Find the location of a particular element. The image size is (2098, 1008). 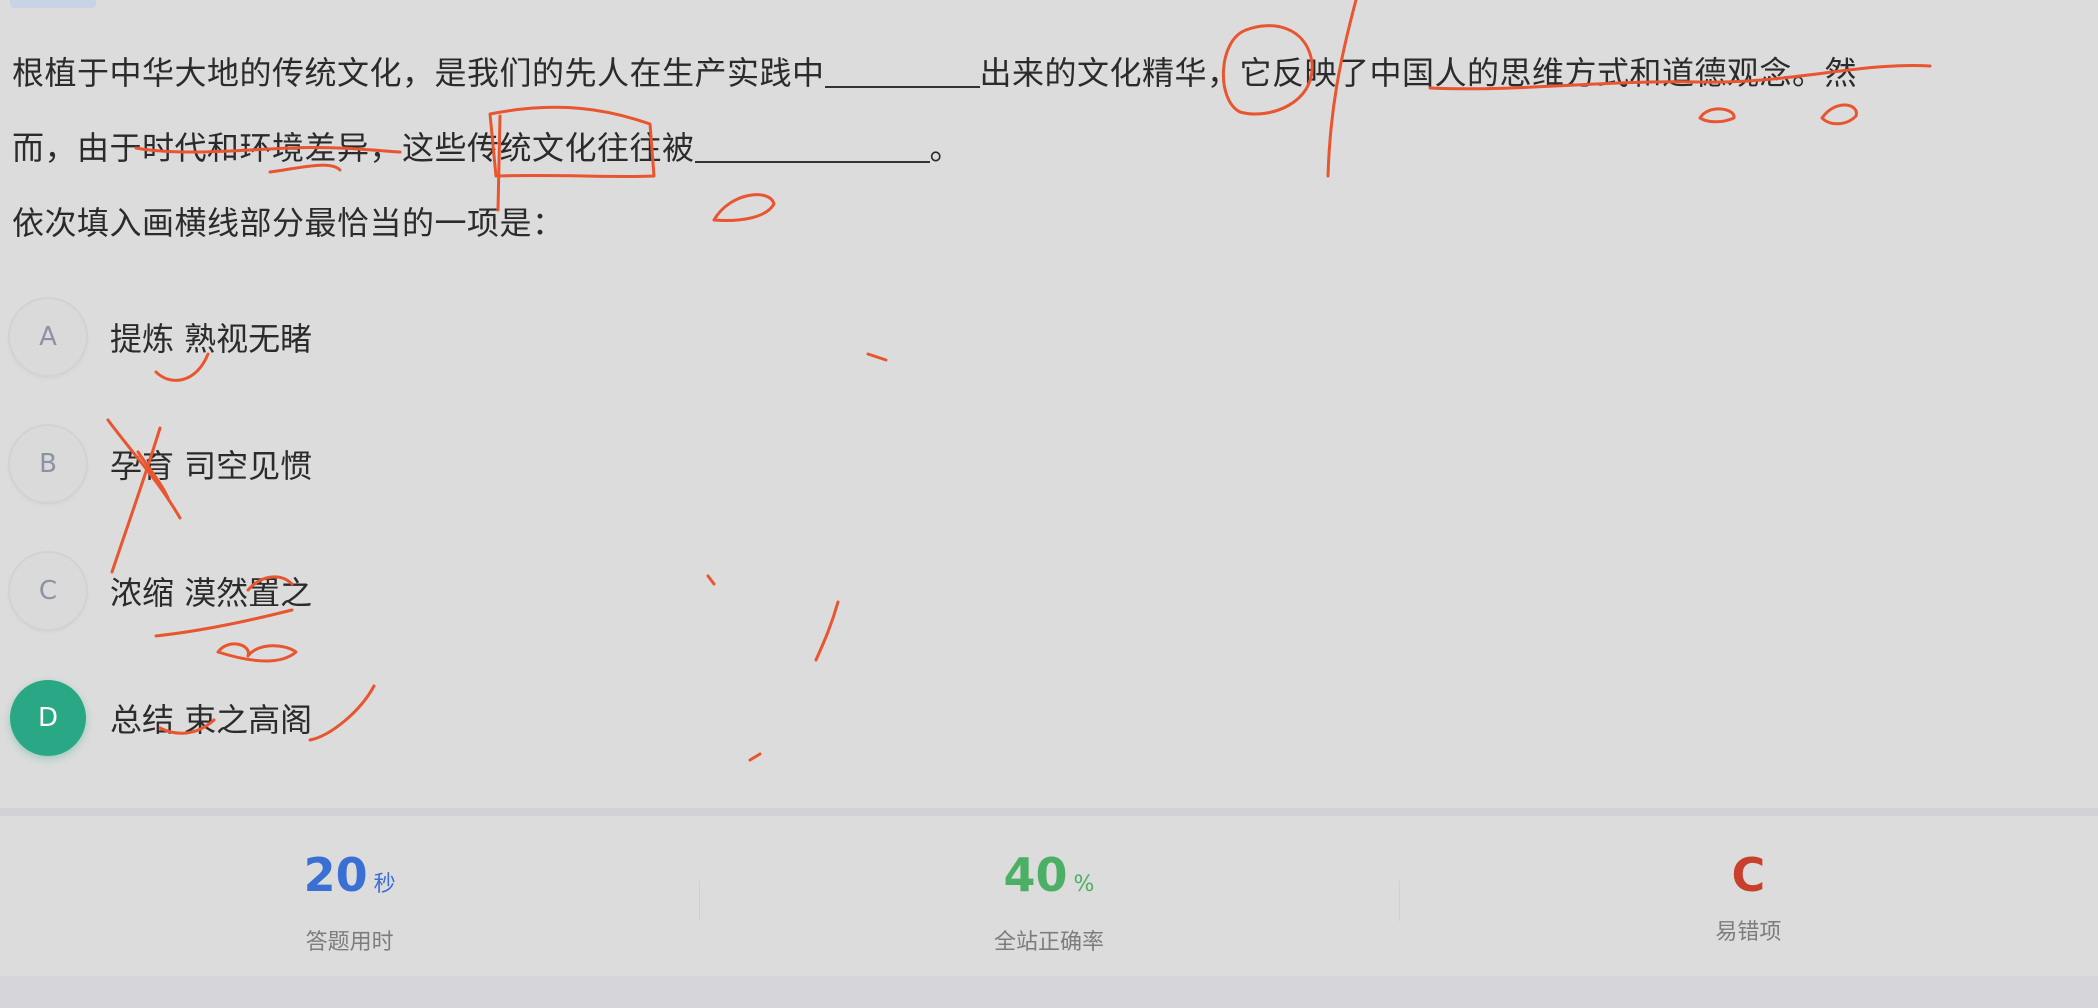

stat-time: 20 秒 答题用时 is located at coordinates (349, 896).